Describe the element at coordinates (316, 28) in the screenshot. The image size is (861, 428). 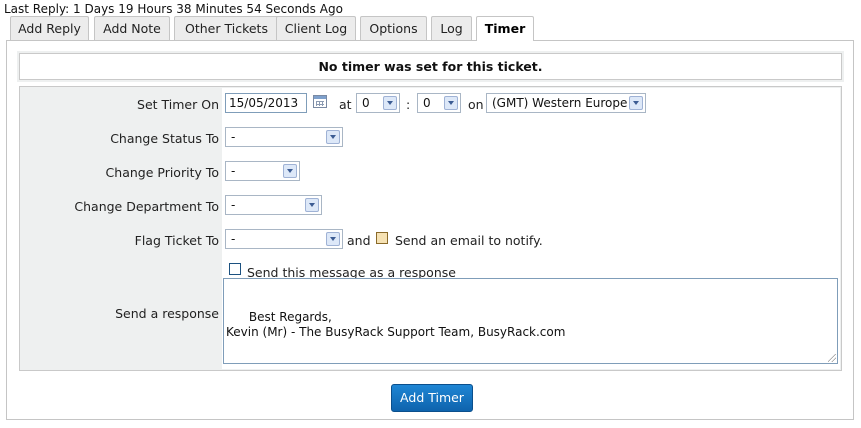
I see `tab-client-log: Client Log` at that location.